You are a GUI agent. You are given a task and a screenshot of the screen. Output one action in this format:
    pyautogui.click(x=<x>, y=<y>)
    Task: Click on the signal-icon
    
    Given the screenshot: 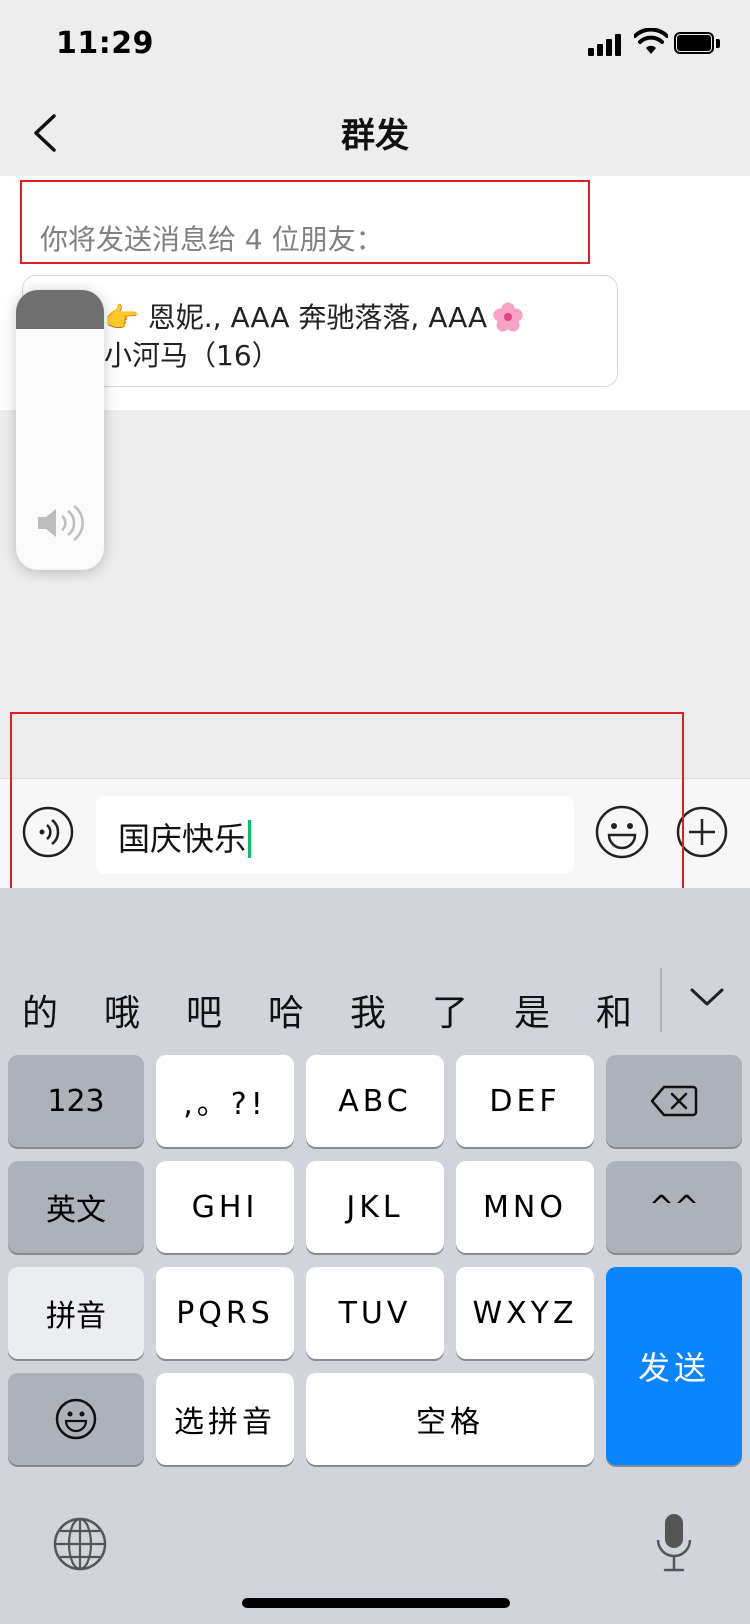 What is the action you would take?
    pyautogui.click(x=608, y=45)
    